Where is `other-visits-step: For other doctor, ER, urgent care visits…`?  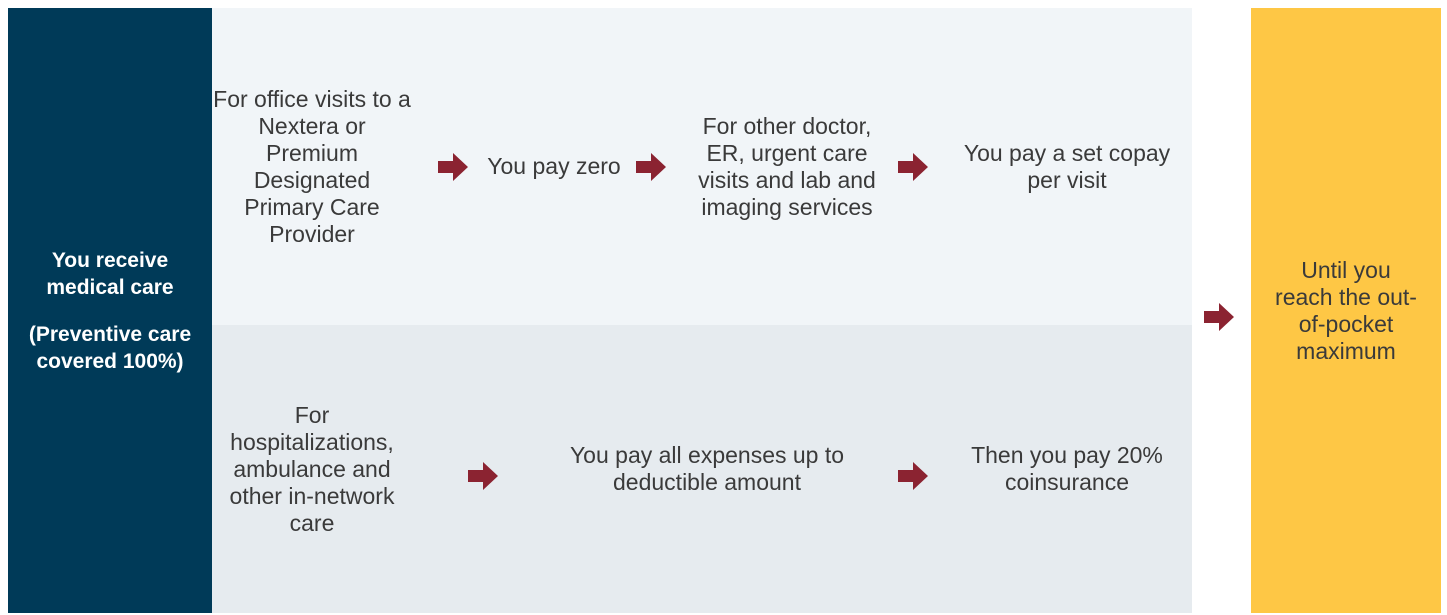 other-visits-step: For other doctor, ER, urgent care visits… is located at coordinates (787, 166).